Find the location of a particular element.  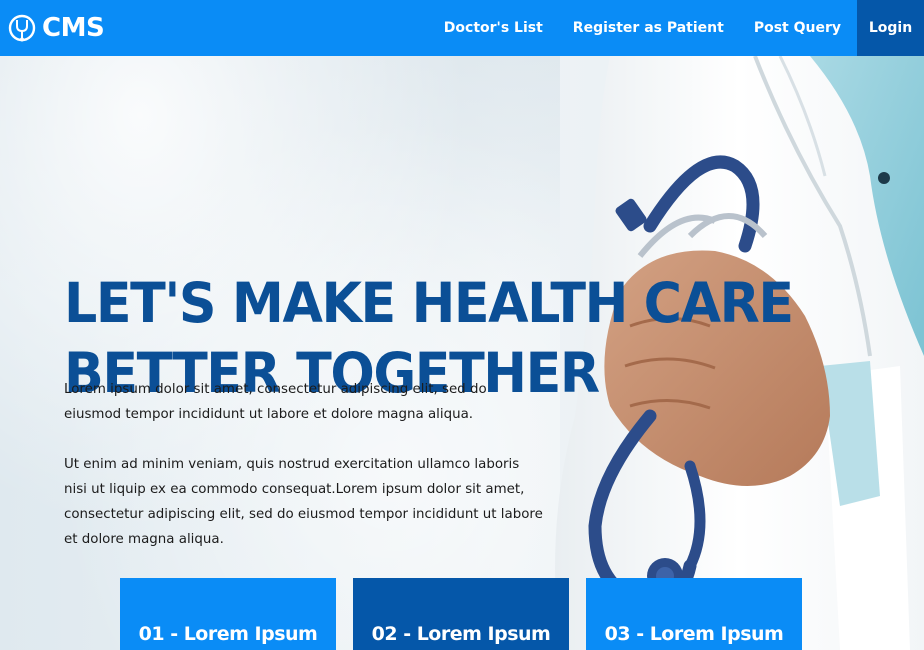

login-button: Login is located at coordinates (890, 28).